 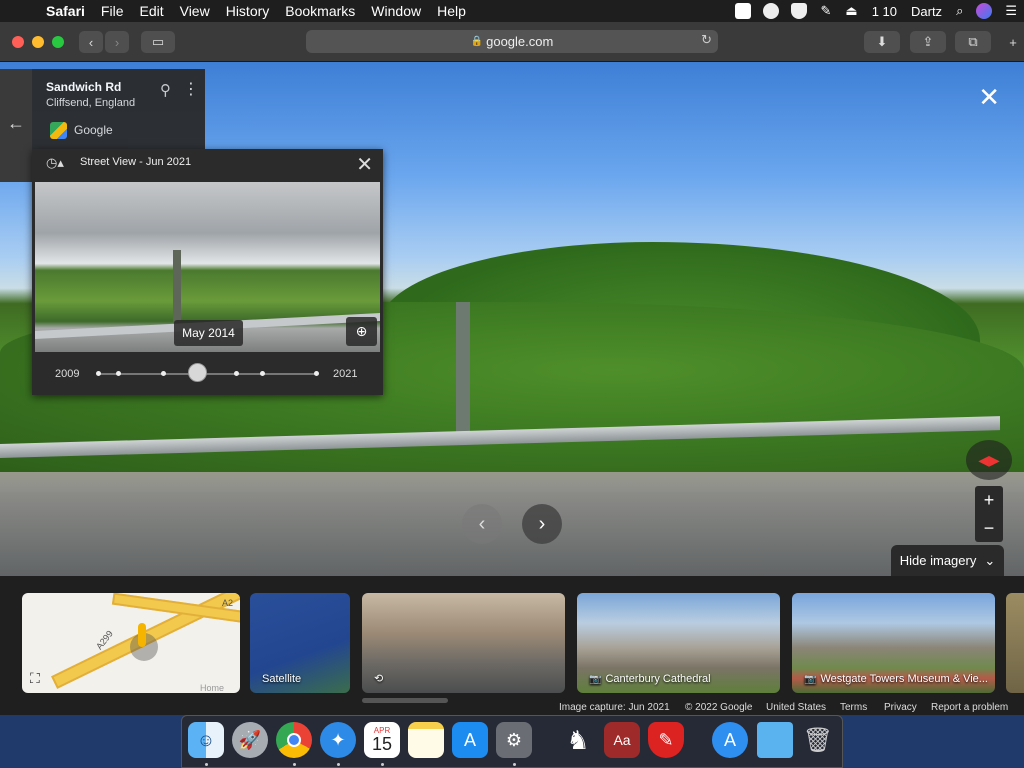 What do you see at coordinates (248, 11) in the screenshot?
I see `menu-history: History` at bounding box center [248, 11].